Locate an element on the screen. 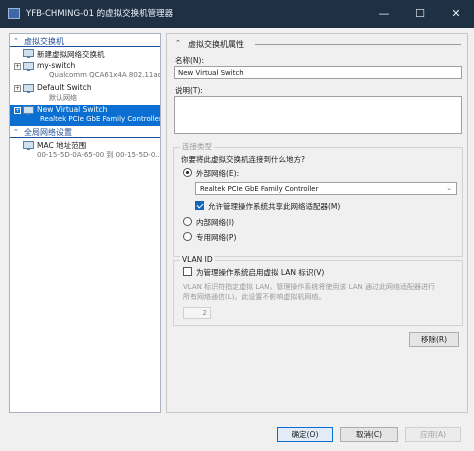 This screenshot has height=451, width=474. cancel-button: 取消(C) is located at coordinates (369, 434).